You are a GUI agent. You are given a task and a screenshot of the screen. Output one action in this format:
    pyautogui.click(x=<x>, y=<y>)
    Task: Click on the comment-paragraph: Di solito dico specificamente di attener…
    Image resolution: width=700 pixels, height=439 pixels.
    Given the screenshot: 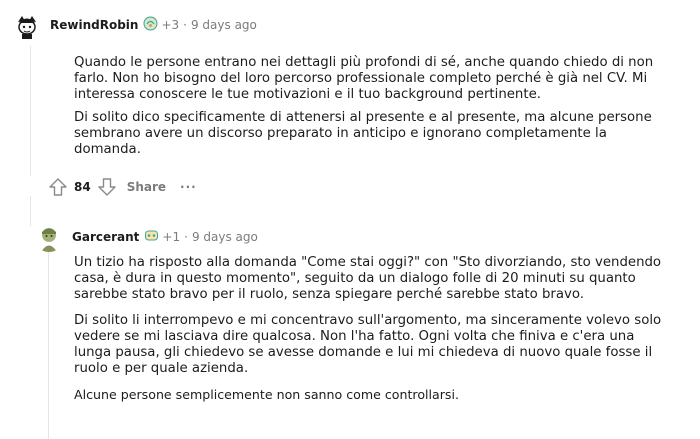 What is the action you would take?
    pyautogui.click(x=363, y=133)
    